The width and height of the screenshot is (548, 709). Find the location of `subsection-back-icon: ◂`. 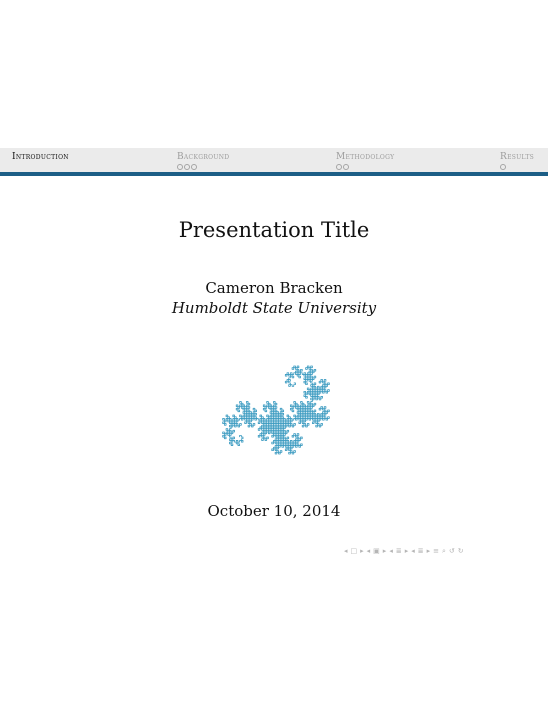

subsection-back-icon: ◂ is located at coordinates (369, 551).